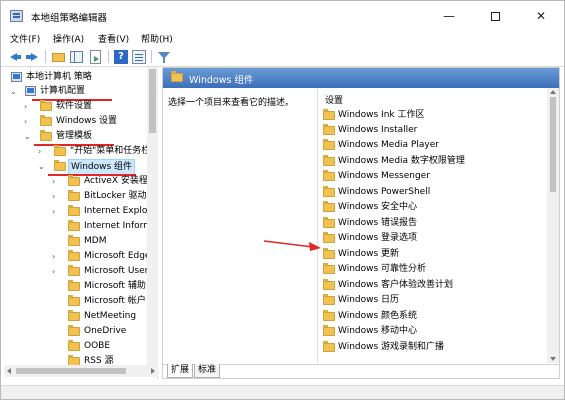 Image resolution: width=565 pixels, height=400 pixels. I want to click on help-button: ?, so click(121, 57).